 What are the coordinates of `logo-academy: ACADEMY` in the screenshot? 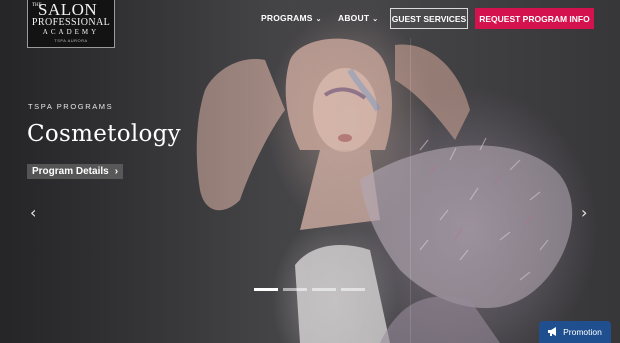 It's located at (71, 32).